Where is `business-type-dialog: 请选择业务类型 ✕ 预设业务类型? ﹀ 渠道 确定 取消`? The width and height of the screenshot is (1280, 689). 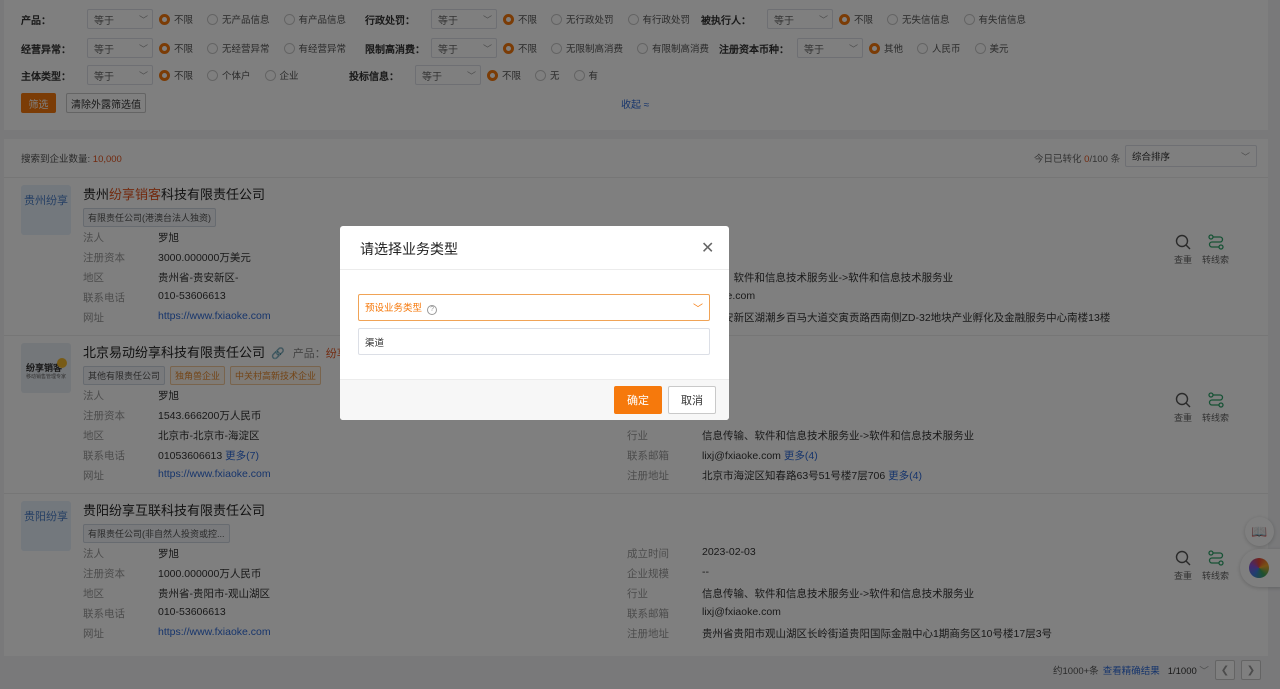
business-type-dialog: 请选择业务类型 ✕ 预设业务类型? ﹀ 渠道 确定 取消 is located at coordinates (534, 323).